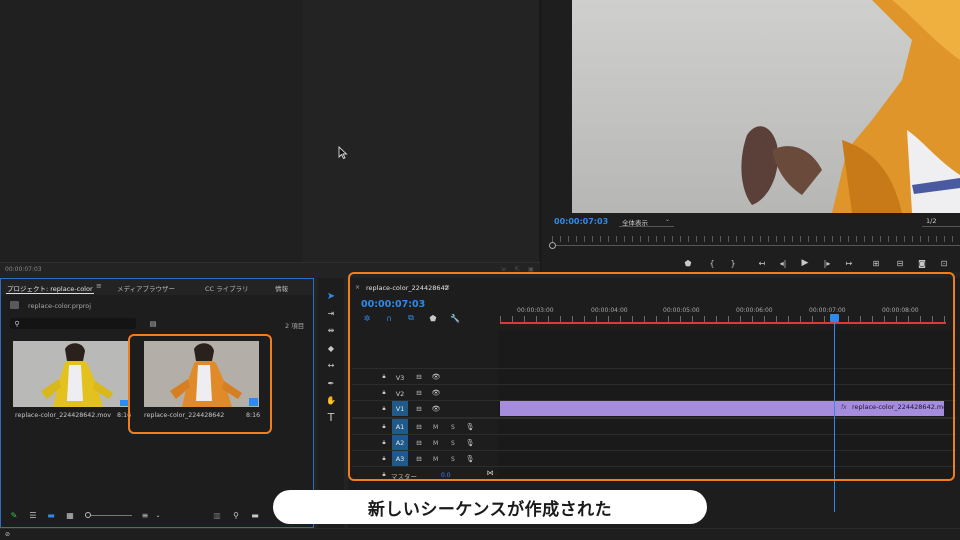  I want to click on pen-tool-icon: ✒, so click(331, 383).